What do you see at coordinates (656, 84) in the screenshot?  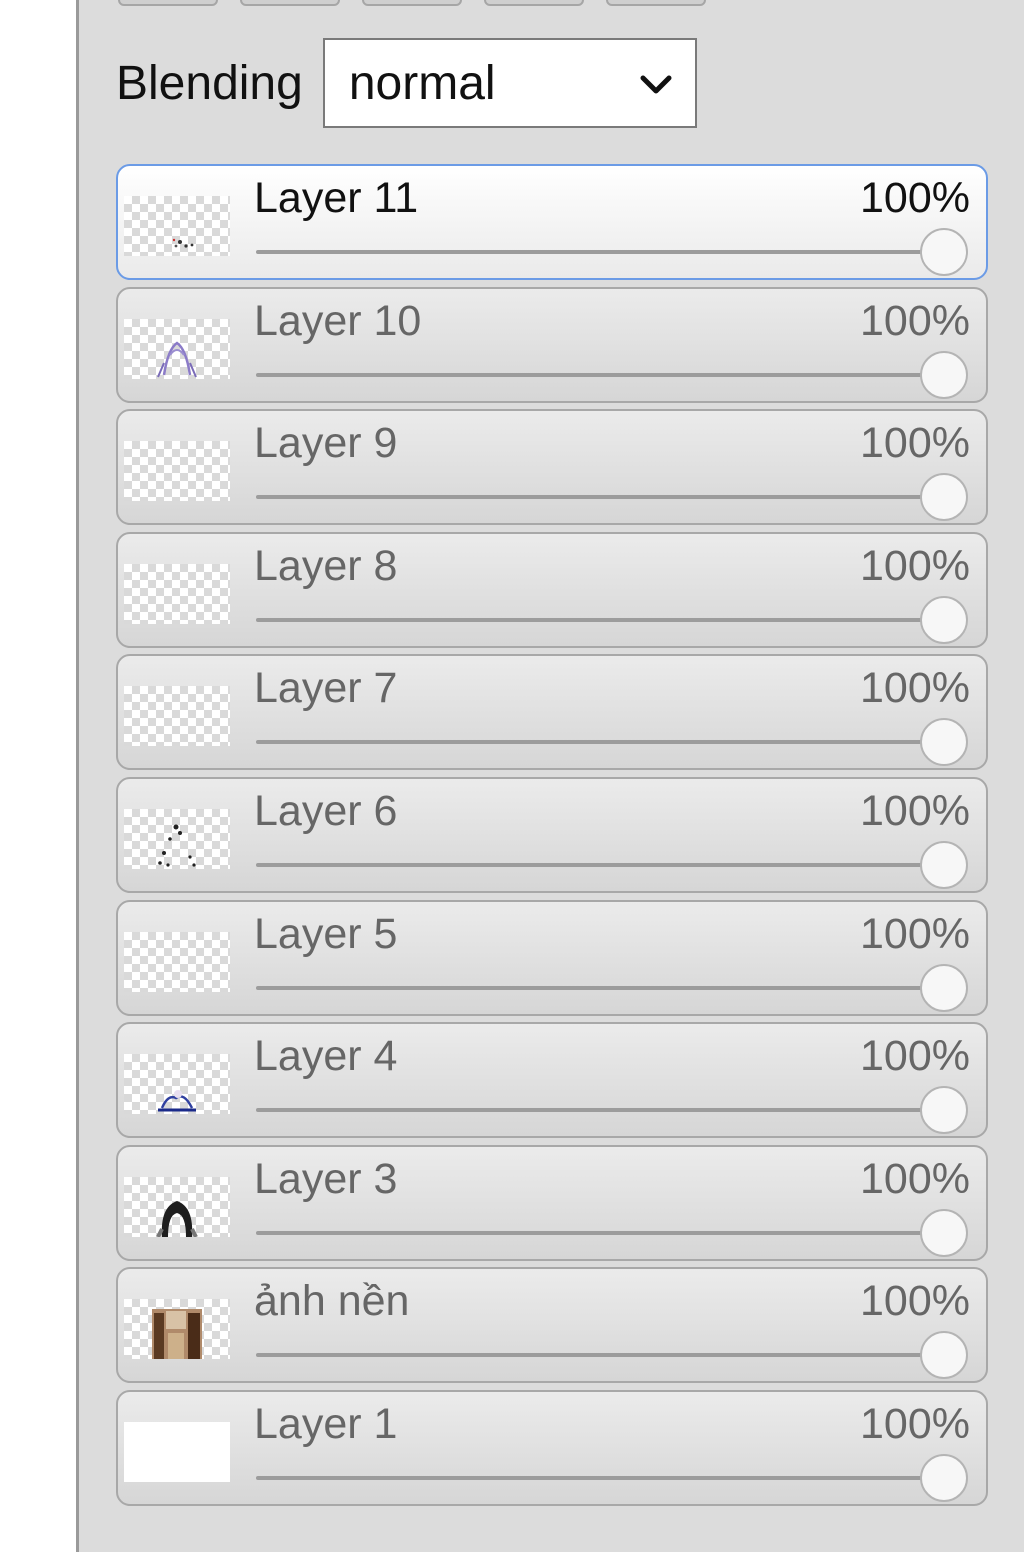 I see `chevron-down-icon` at bounding box center [656, 84].